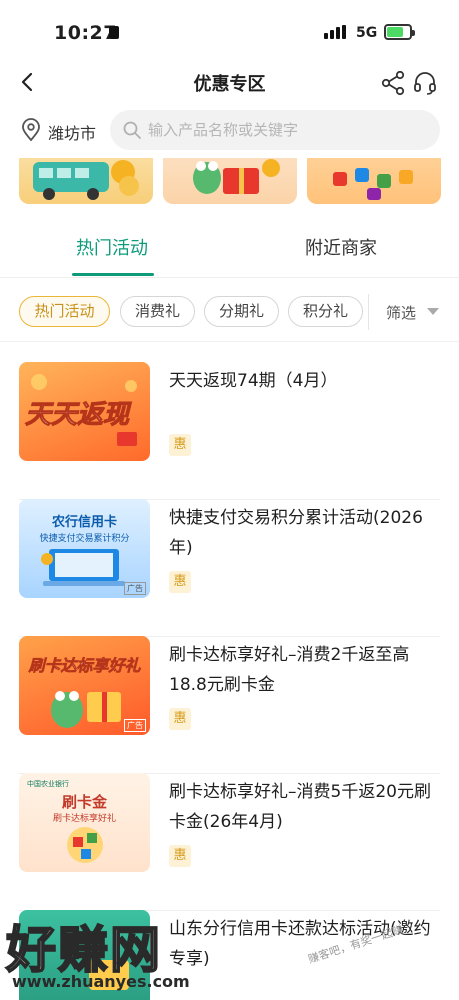  What do you see at coordinates (229, 31) in the screenshot?
I see `status-bar: 10:27 5G` at bounding box center [229, 31].